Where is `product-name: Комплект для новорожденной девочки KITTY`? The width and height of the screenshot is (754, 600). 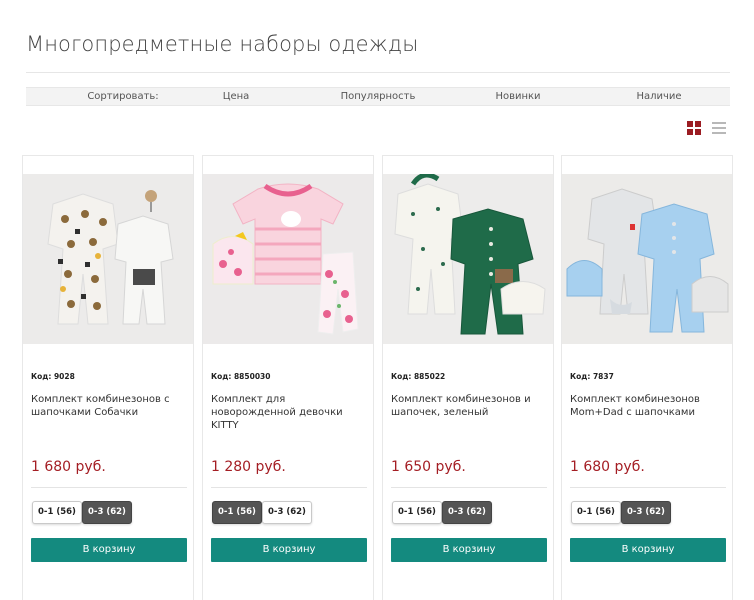
product-name: Комплект для новорожденной девочки KITTY is located at coordinates (290, 412).